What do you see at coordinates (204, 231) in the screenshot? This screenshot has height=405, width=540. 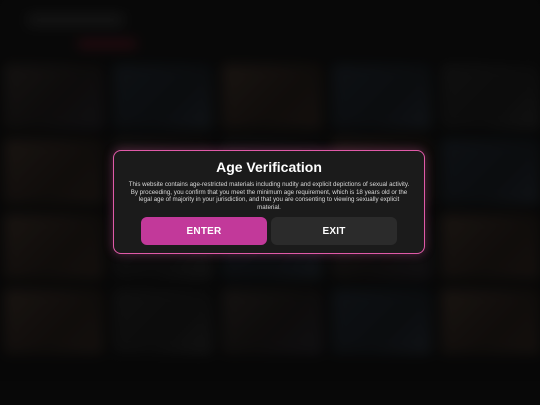 I see `enter-button: ENTER` at bounding box center [204, 231].